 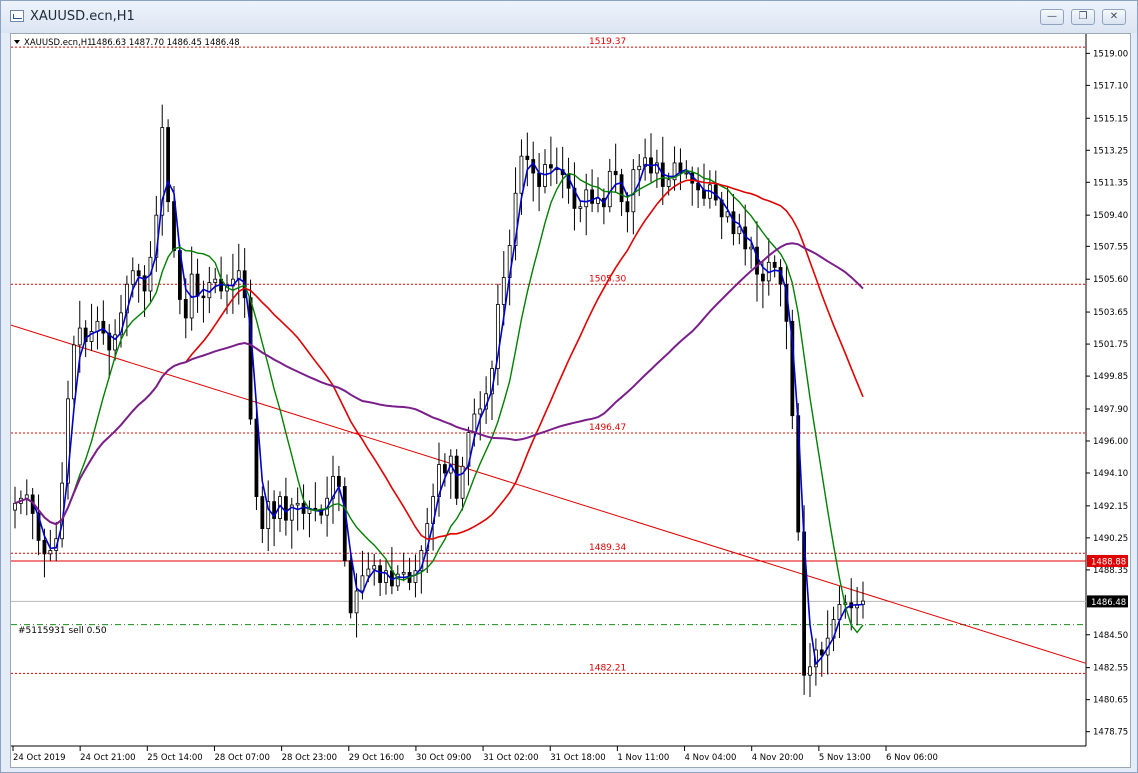 I want to click on close-icon: ✕, so click(x=1114, y=16).